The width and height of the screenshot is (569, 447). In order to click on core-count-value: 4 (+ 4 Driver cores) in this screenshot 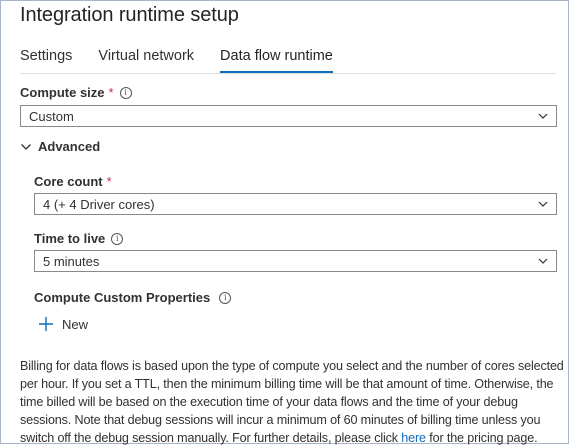, I will do `click(99, 204)`.